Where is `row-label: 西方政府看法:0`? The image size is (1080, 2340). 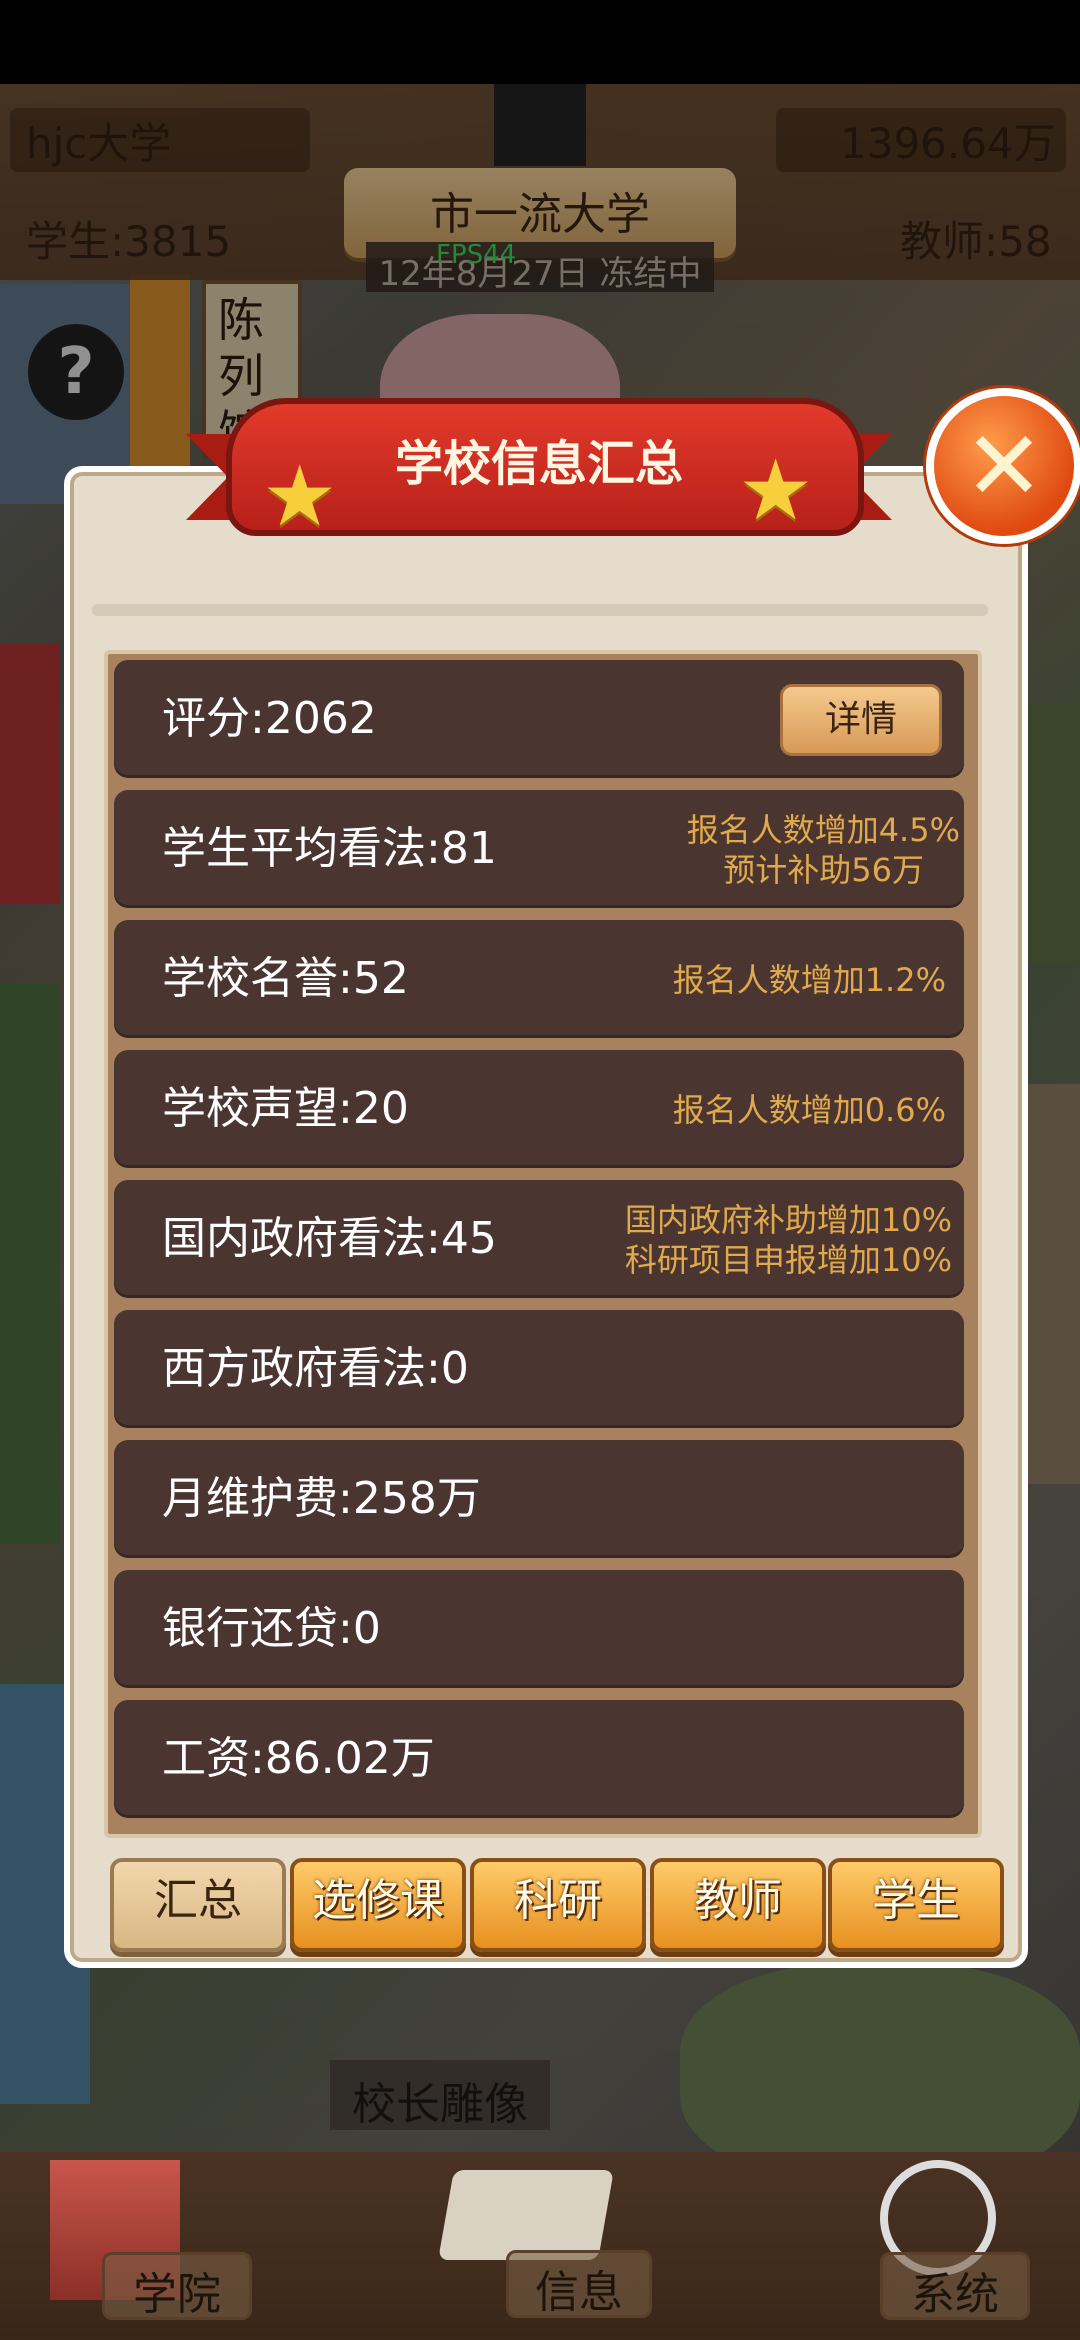
row-label: 西方政府看法:0 is located at coordinates (315, 1368).